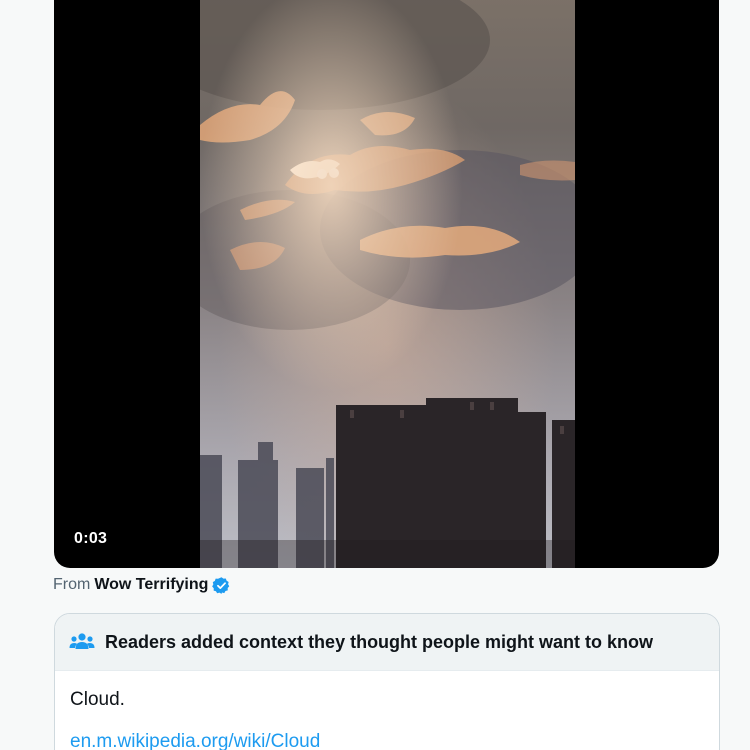 The width and height of the screenshot is (750, 750). I want to click on people-icon, so click(82, 642).